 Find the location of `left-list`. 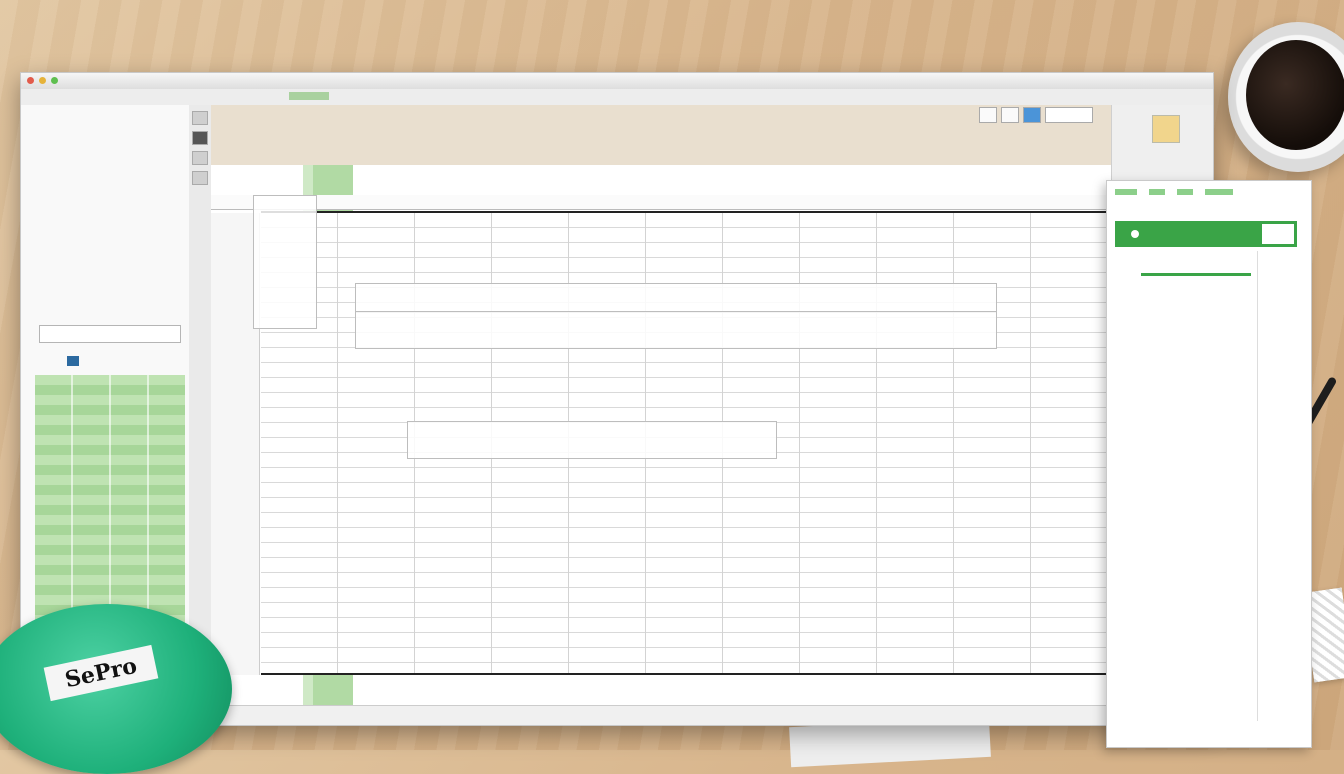

left-list is located at coordinates (112, 204).